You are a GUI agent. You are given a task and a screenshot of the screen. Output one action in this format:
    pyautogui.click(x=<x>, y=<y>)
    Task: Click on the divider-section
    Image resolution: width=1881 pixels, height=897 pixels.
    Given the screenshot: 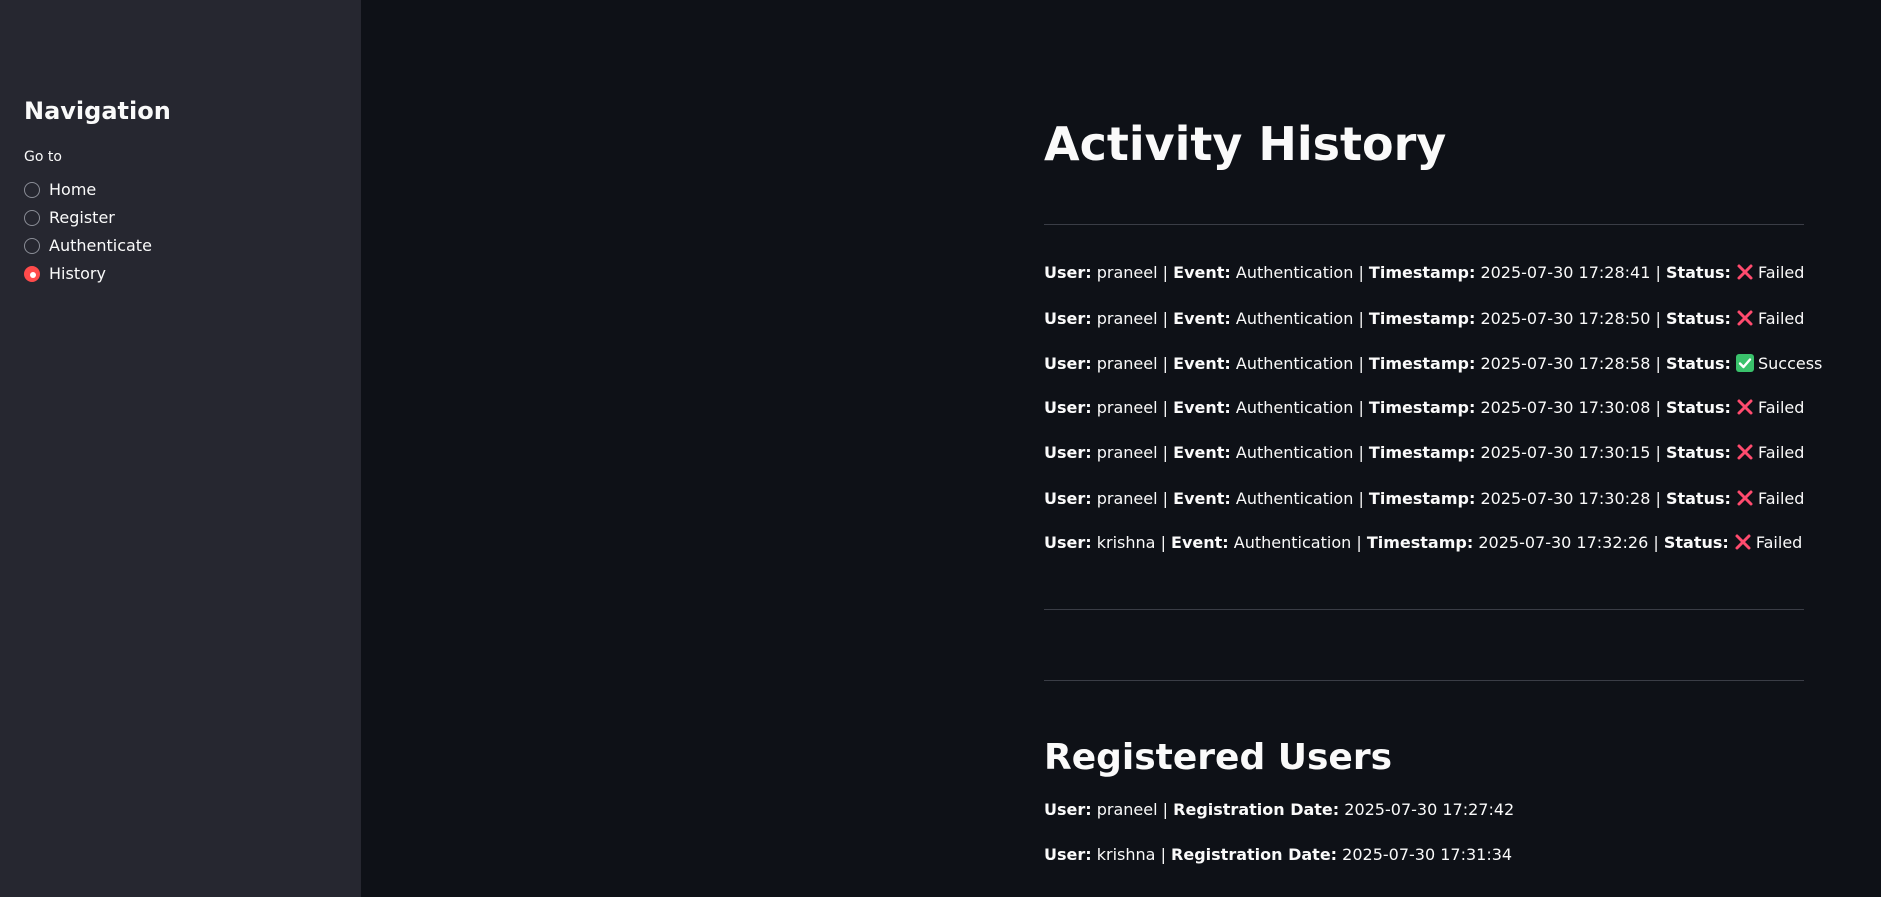 What is the action you would take?
    pyautogui.click(x=1424, y=680)
    